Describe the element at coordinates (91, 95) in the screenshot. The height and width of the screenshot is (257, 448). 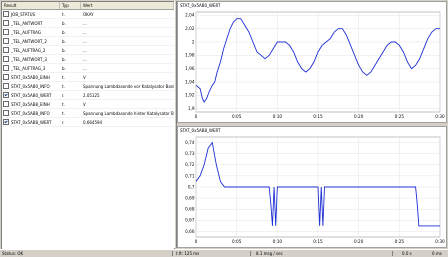
I see `result-value: 2.05125` at that location.